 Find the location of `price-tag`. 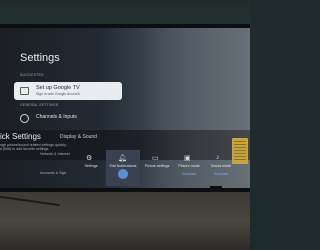

price-tag is located at coordinates (240, 151).